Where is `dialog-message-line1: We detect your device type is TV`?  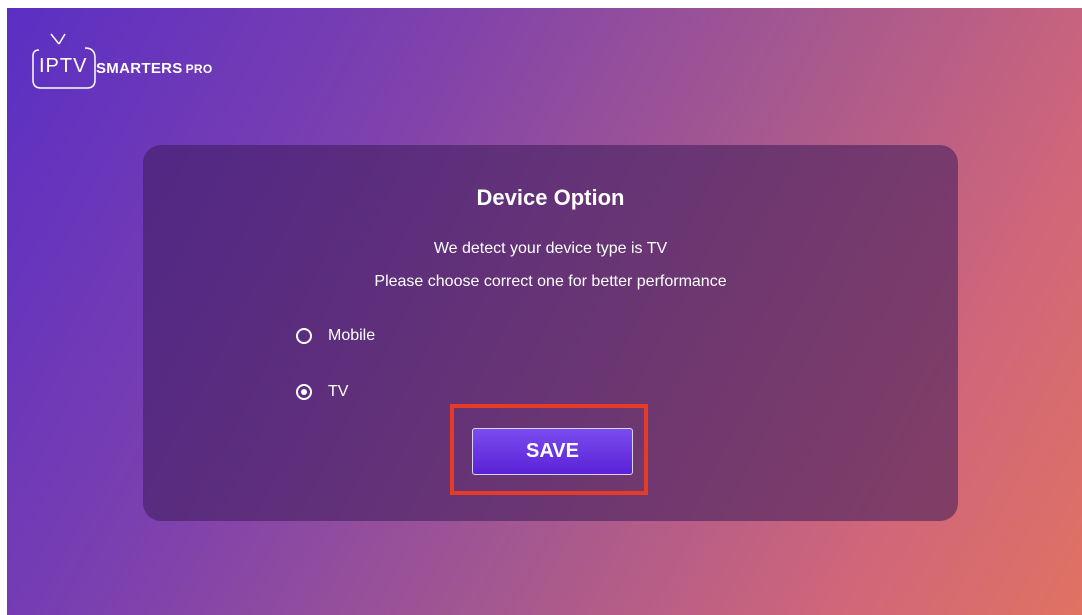
dialog-message-line1: We detect your device type is TV is located at coordinates (550, 248).